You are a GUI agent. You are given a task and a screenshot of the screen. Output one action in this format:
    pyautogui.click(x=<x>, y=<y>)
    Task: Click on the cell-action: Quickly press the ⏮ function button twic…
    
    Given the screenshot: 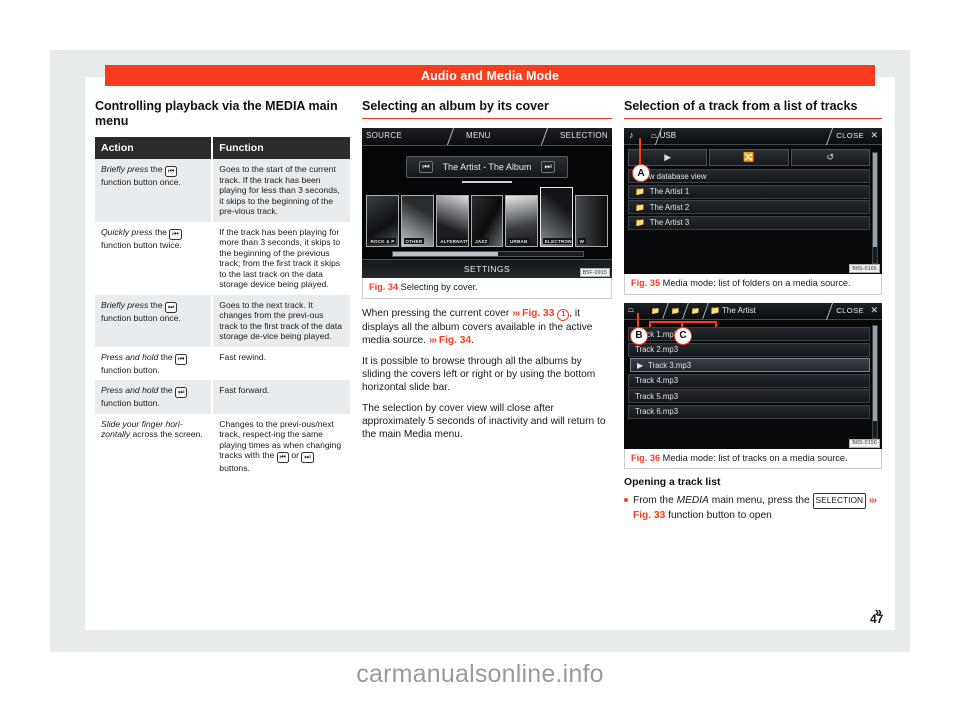 What is the action you would take?
    pyautogui.click(x=154, y=258)
    